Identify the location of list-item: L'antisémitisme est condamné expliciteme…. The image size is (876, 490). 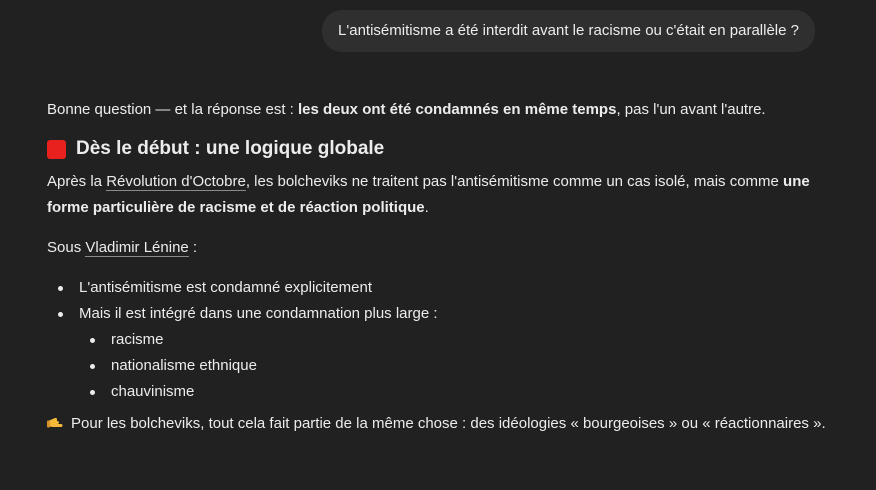
(437, 288).